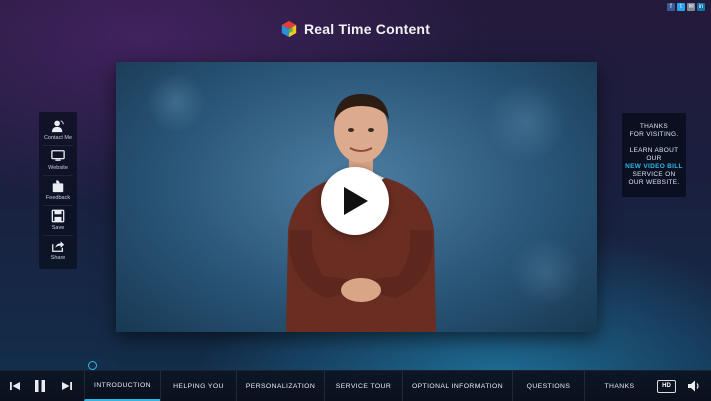 The width and height of the screenshot is (711, 401). What do you see at coordinates (654, 182) in the screenshot?
I see `promo-line: OUR WEBSITE.` at bounding box center [654, 182].